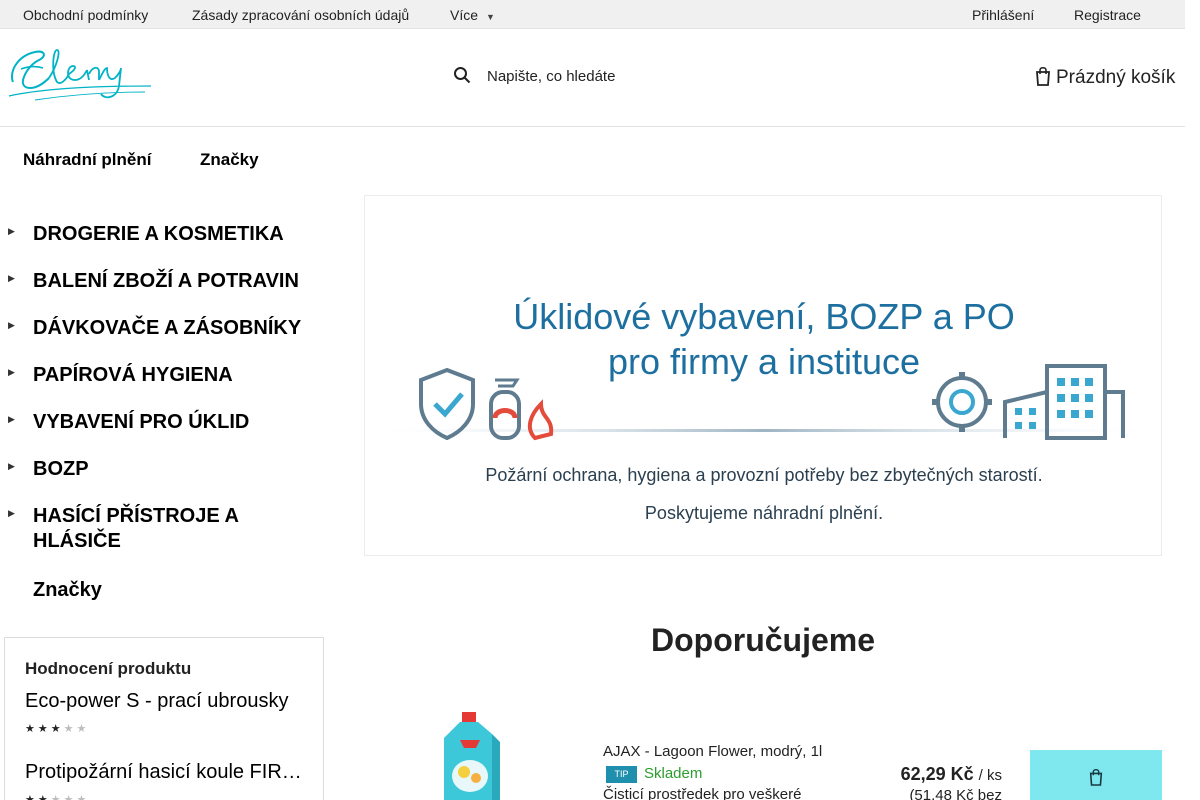 This screenshot has width=1200, height=800. Describe the element at coordinates (764, 361) in the screenshot. I see `banner-title-2: pro firmy a instituce` at that location.